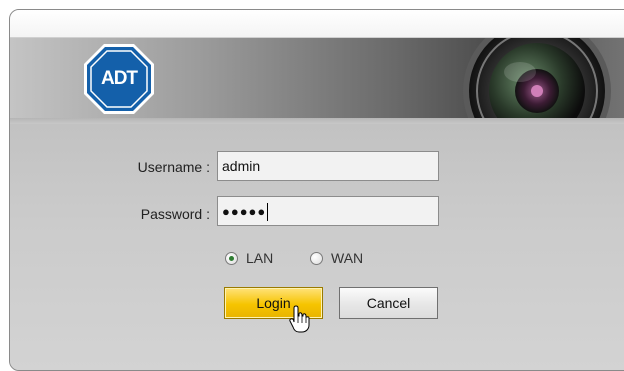 This screenshot has height=371, width=624. What do you see at coordinates (299, 319) in the screenshot?
I see `hand-pointer-icon` at bounding box center [299, 319].